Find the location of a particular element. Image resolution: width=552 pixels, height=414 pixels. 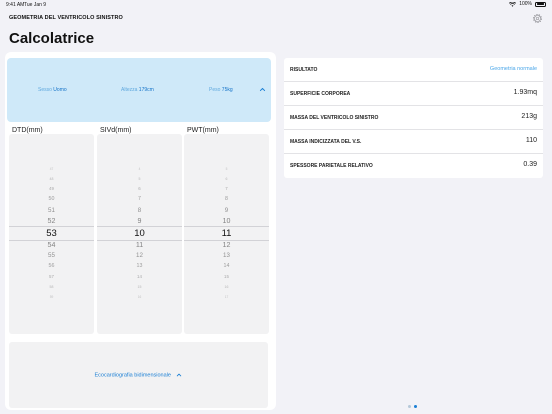

param-sex: Sesso Uomo is located at coordinates (52, 90).